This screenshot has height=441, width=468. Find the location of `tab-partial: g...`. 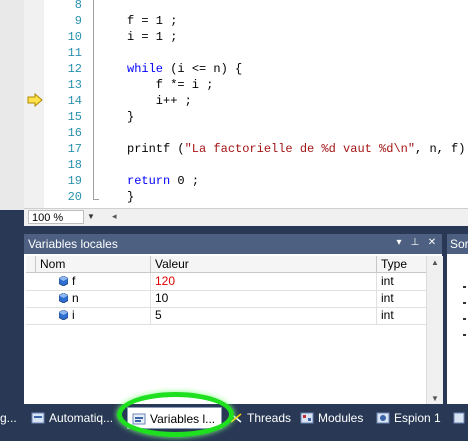

tab-partial: g... is located at coordinates (8, 418).